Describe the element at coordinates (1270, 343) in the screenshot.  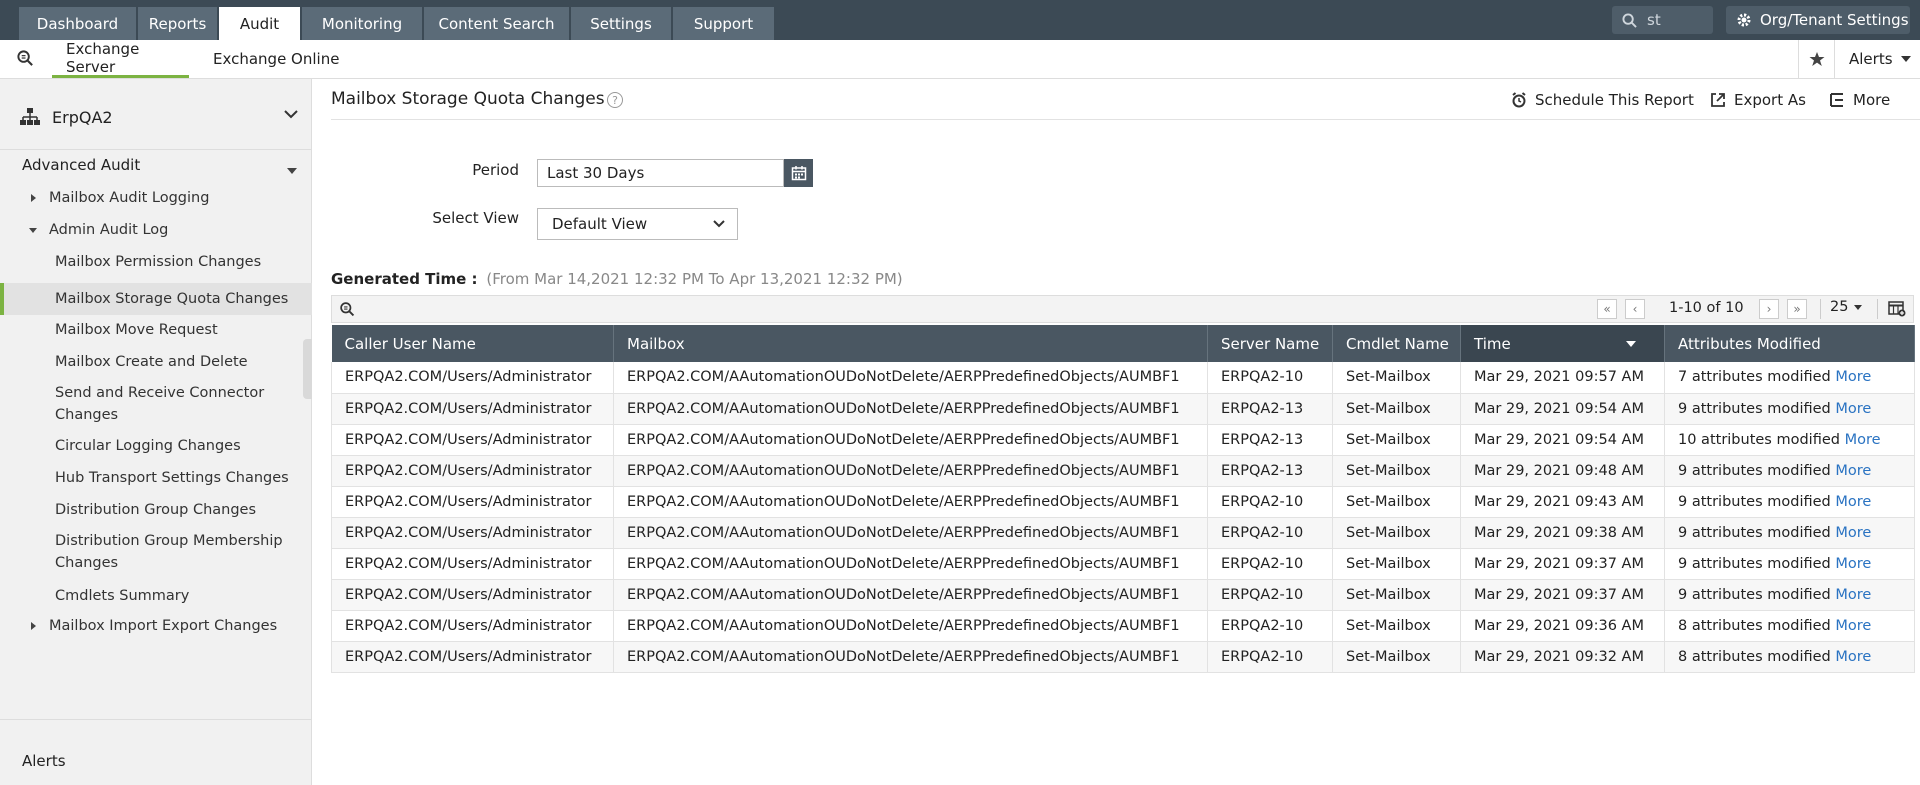
I see `column-header-server-name: Server Name` at that location.